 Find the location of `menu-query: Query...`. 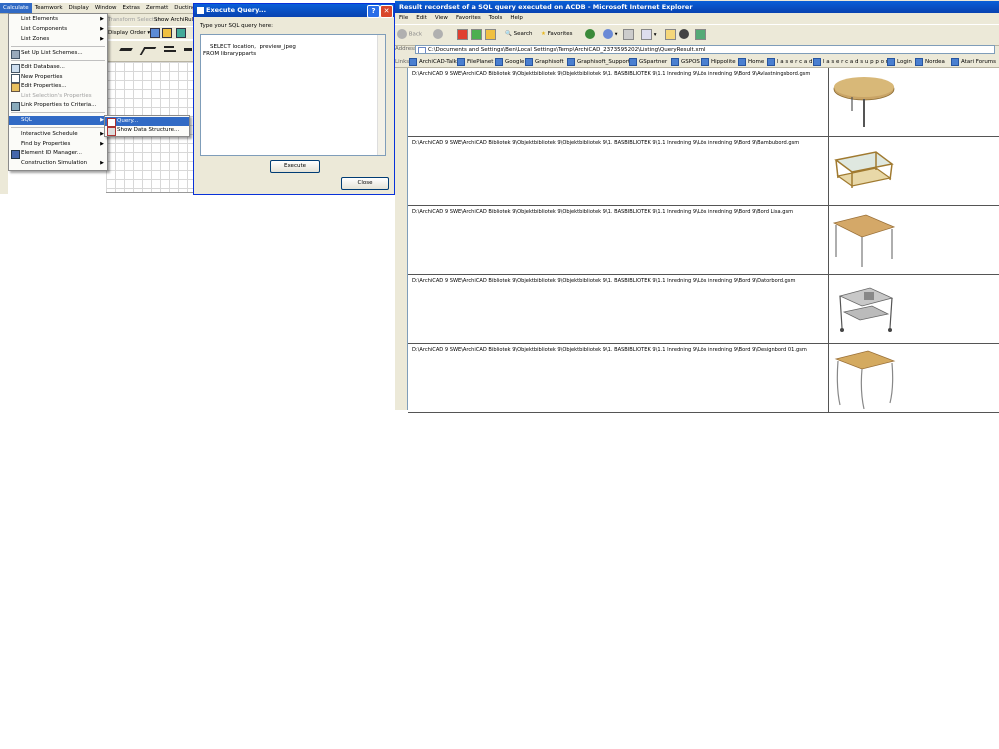

menu-query: Query... is located at coordinates (147, 122).